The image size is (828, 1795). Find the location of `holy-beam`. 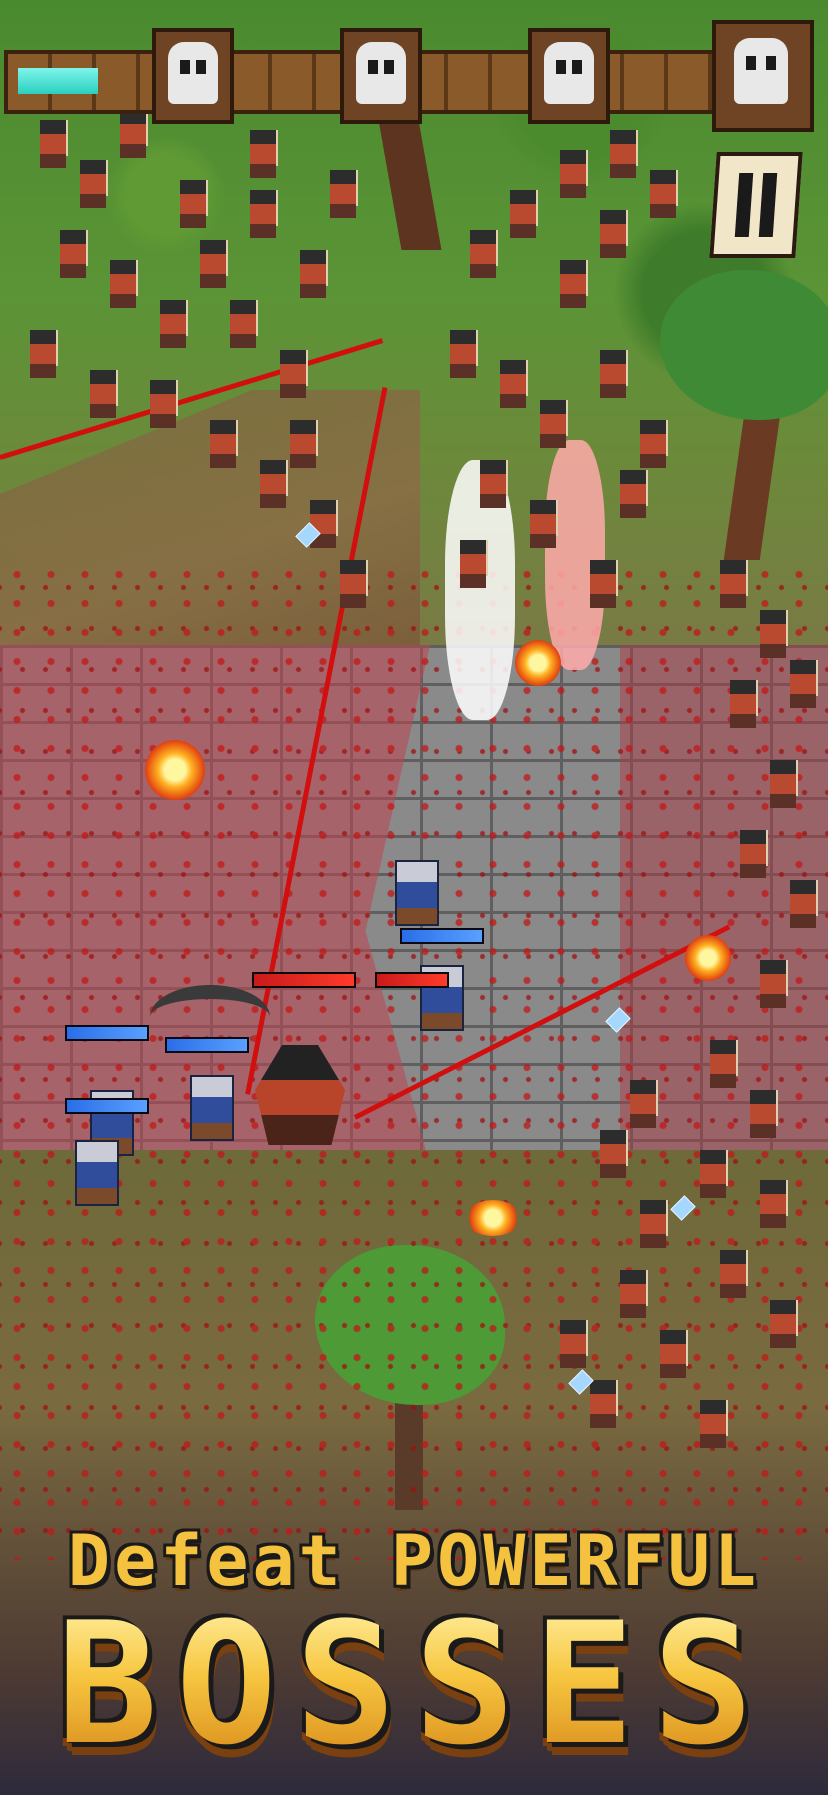

holy-beam is located at coordinates (575, 555).